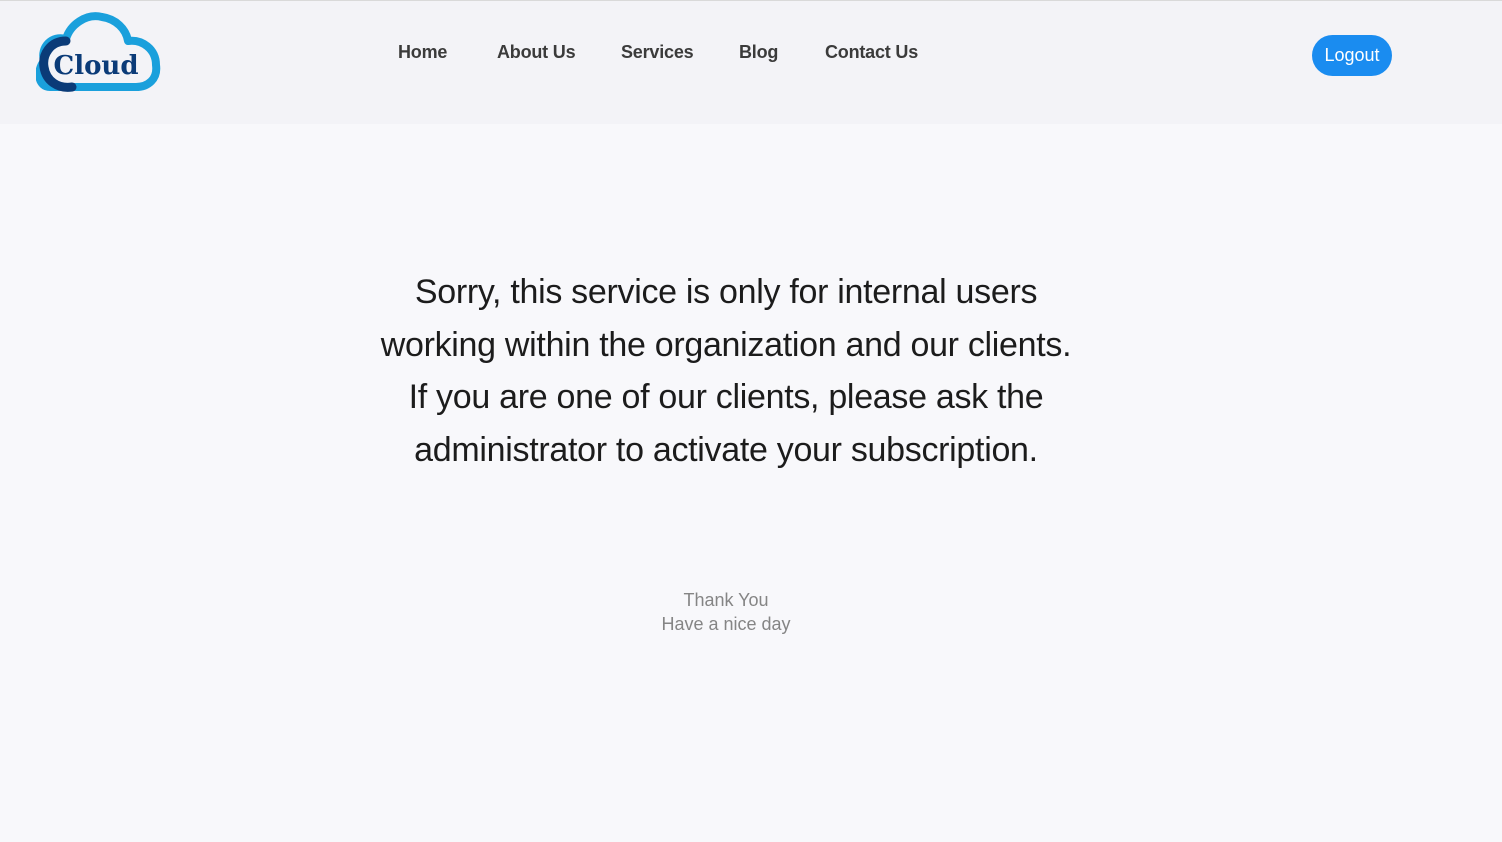 The image size is (1502, 842). Describe the element at coordinates (726, 624) in the screenshot. I see `nice-day-text: Have a nice day` at that location.